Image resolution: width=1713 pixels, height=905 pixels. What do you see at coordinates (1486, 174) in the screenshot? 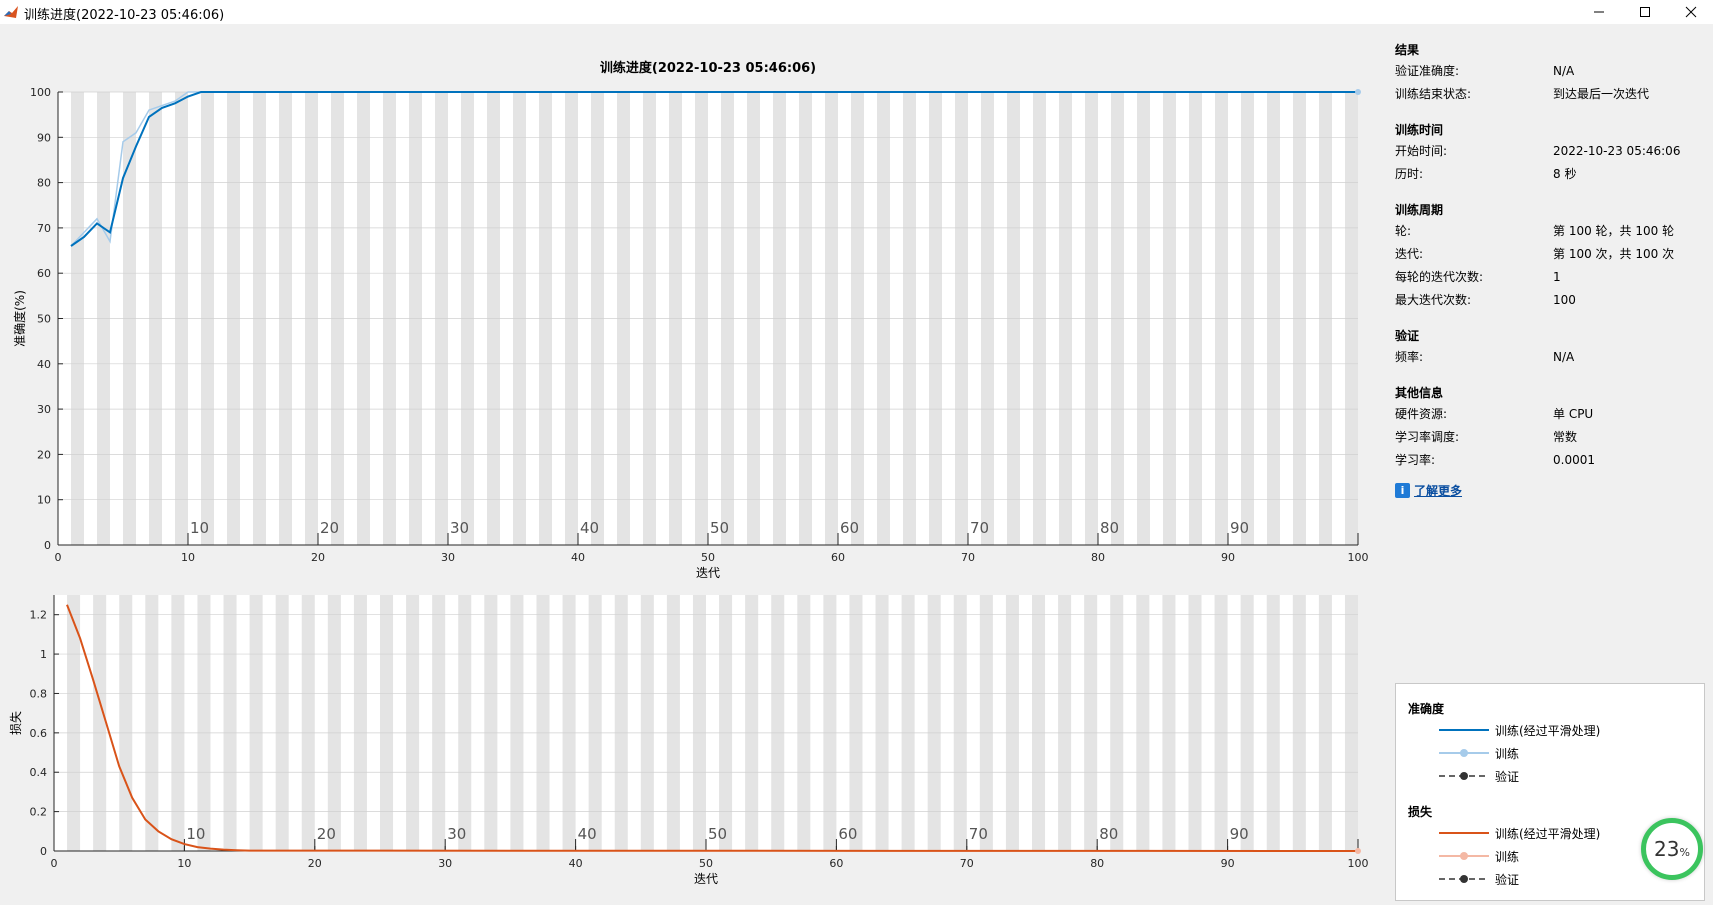
I see `info-row: 历时: 8 秒` at bounding box center [1486, 174].